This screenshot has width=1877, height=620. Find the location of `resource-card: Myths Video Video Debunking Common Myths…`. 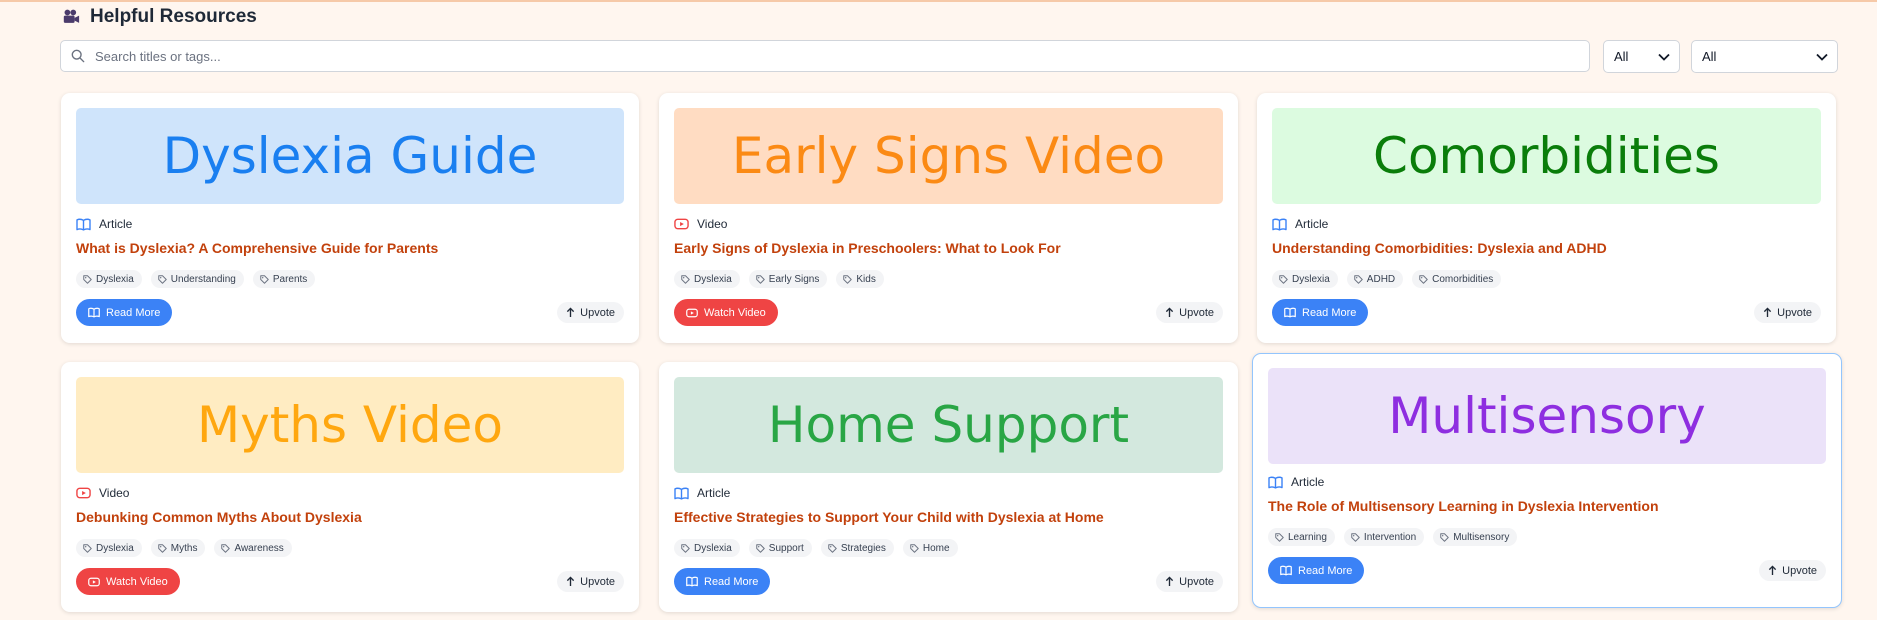

resource-card: Myths Video Video Debunking Common Myths… is located at coordinates (350, 487).